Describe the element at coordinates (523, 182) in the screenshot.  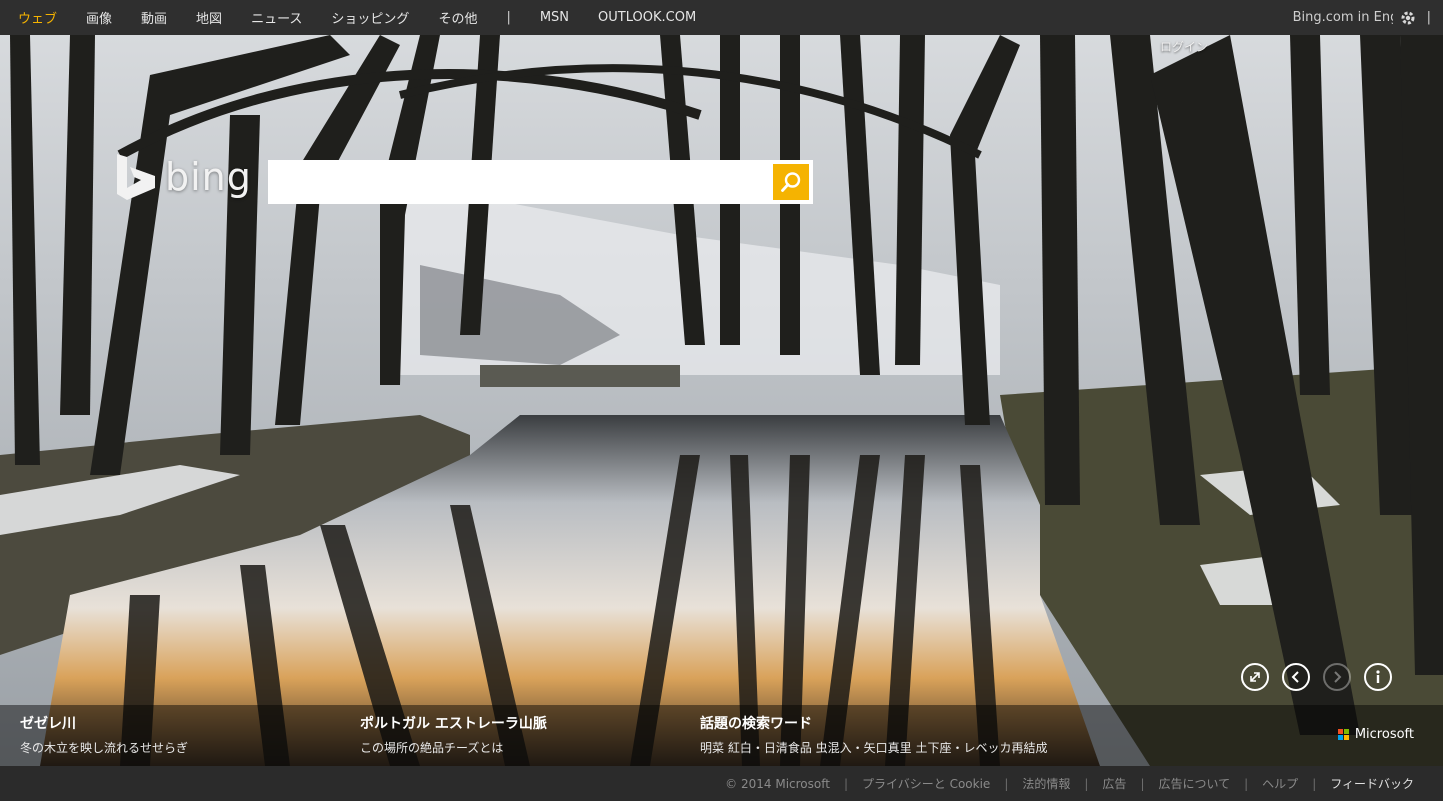
I see `search-input` at that location.